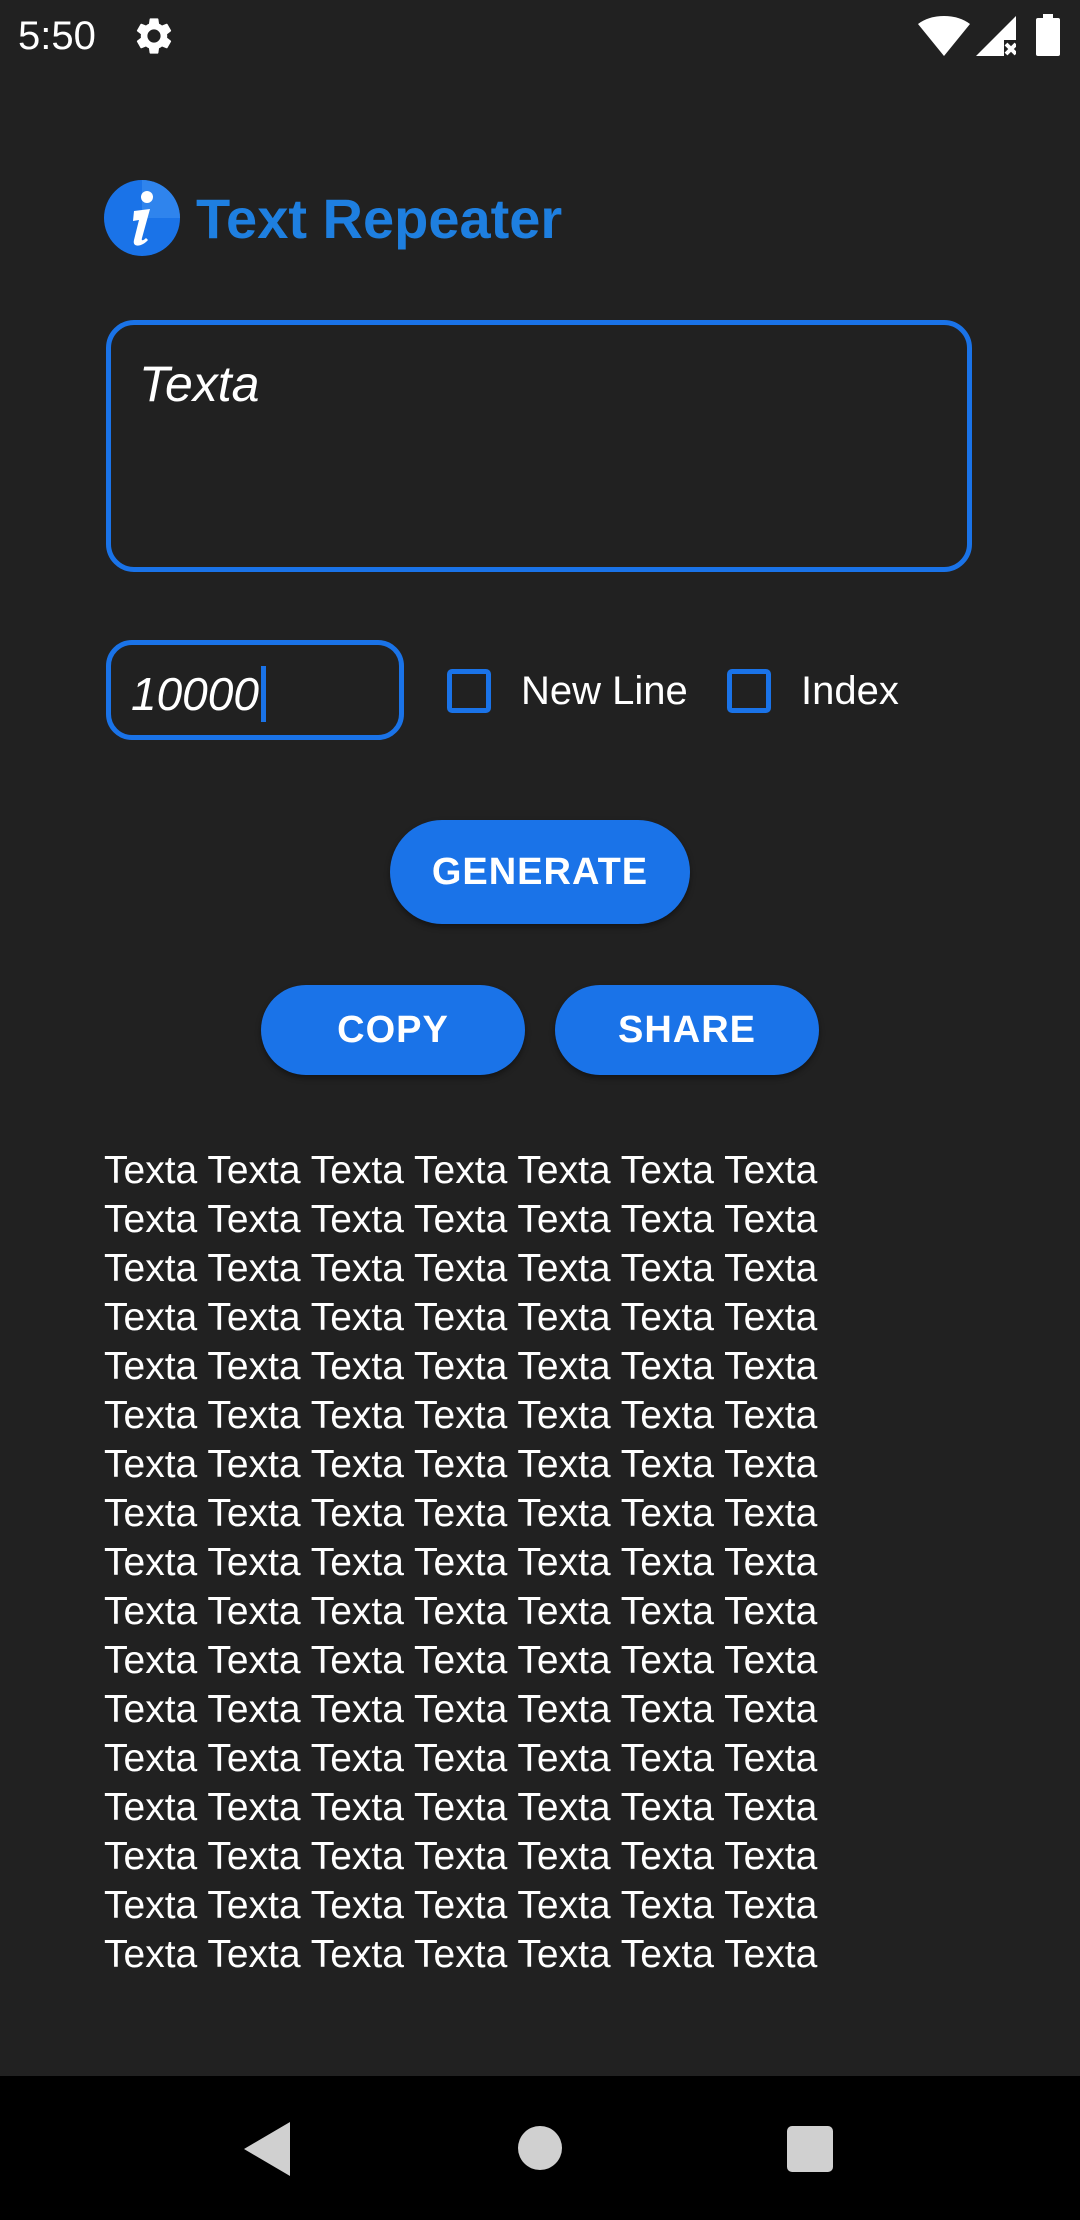 The image size is (1080, 2220). I want to click on text-cursor, so click(263, 693).